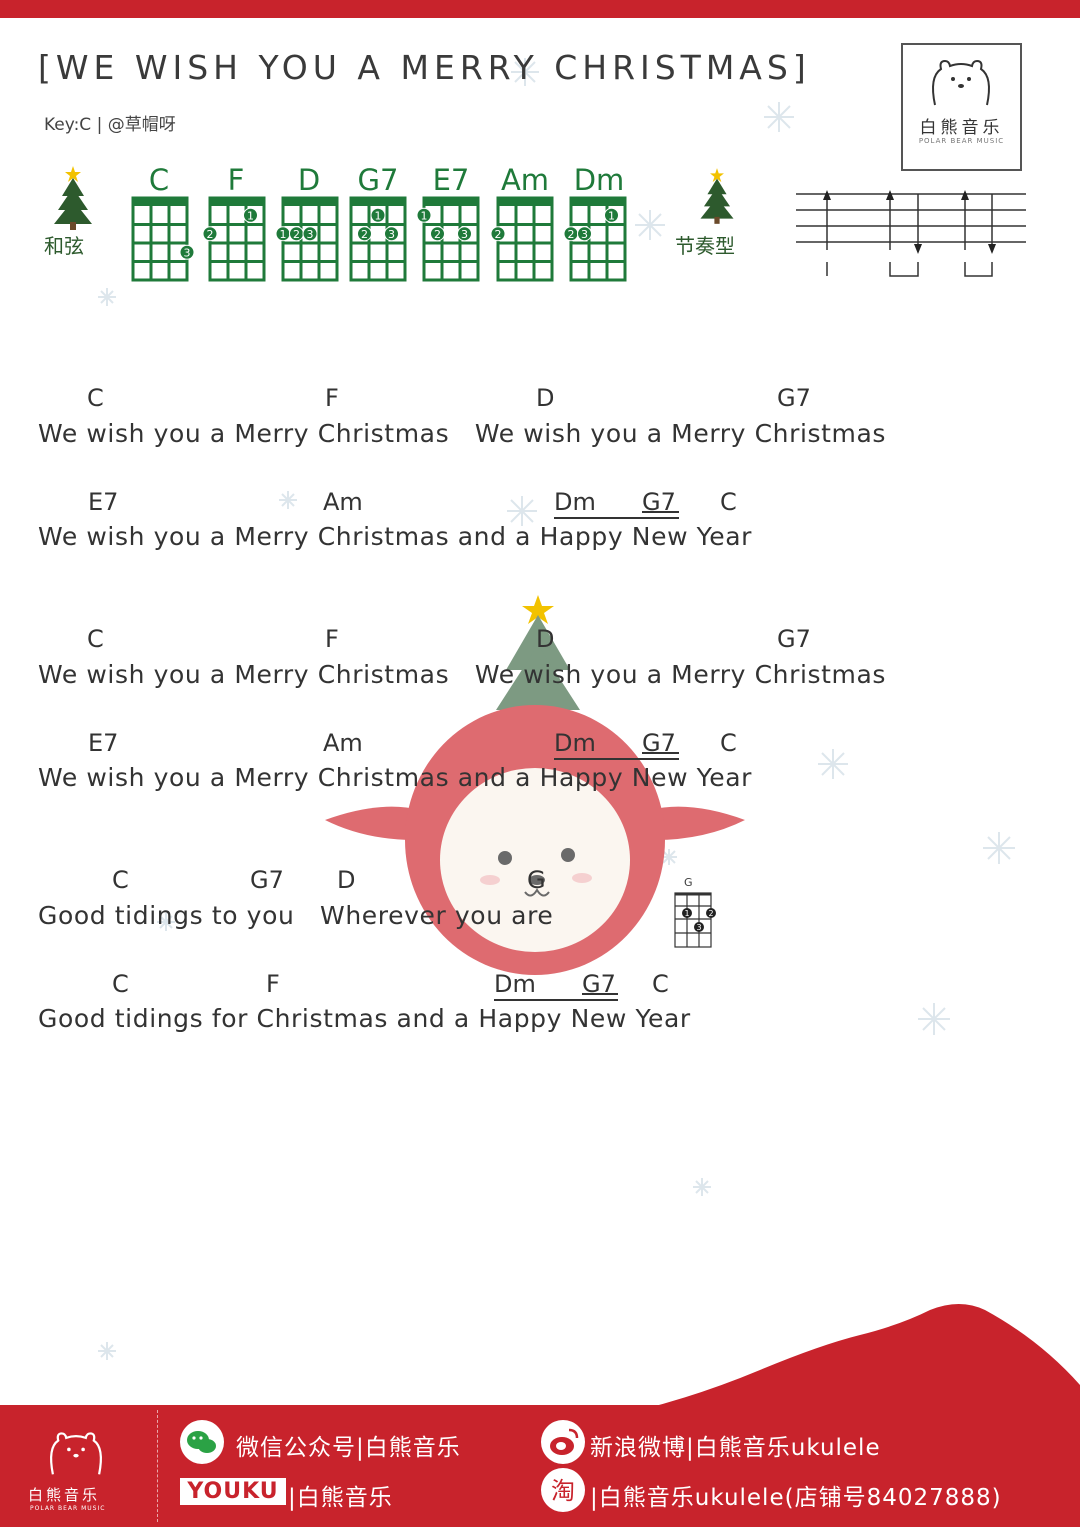 The width and height of the screenshot is (1080, 1527). What do you see at coordinates (595, 239) in the screenshot?
I see `chord-diagram: 2 3 1` at bounding box center [595, 239].